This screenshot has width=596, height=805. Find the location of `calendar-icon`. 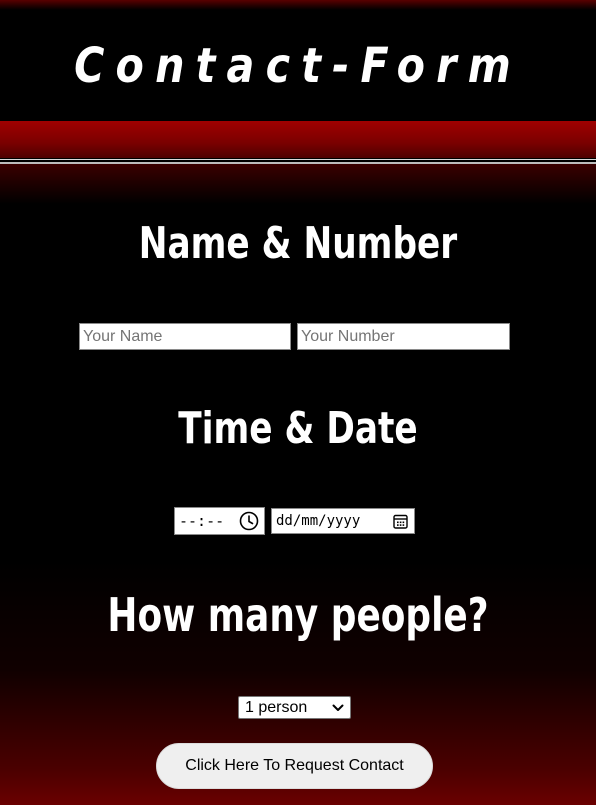

calendar-icon is located at coordinates (400, 521).